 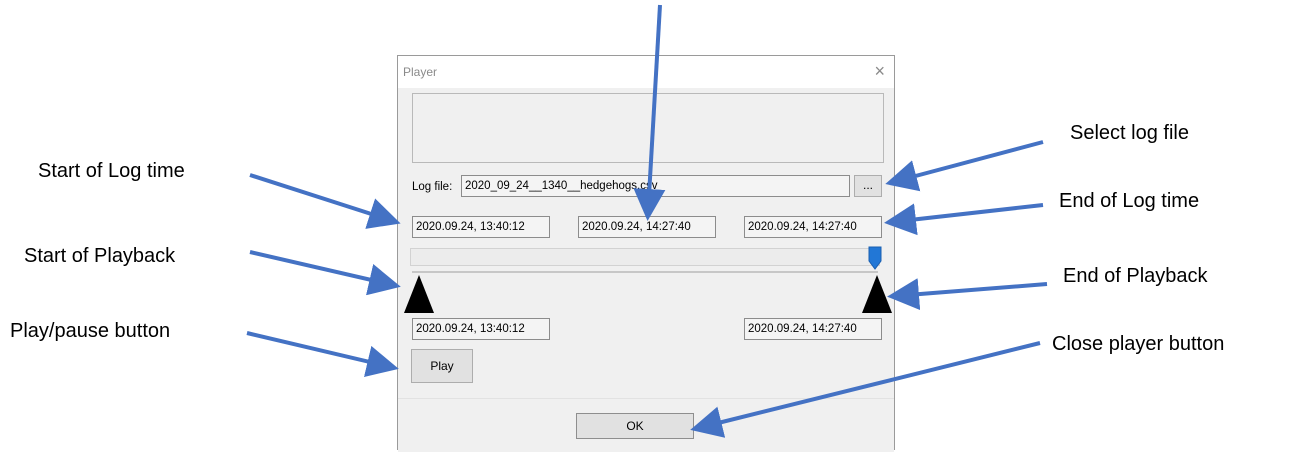 What do you see at coordinates (325, 201) in the screenshot?
I see `arrow-start-log-time` at bounding box center [325, 201].